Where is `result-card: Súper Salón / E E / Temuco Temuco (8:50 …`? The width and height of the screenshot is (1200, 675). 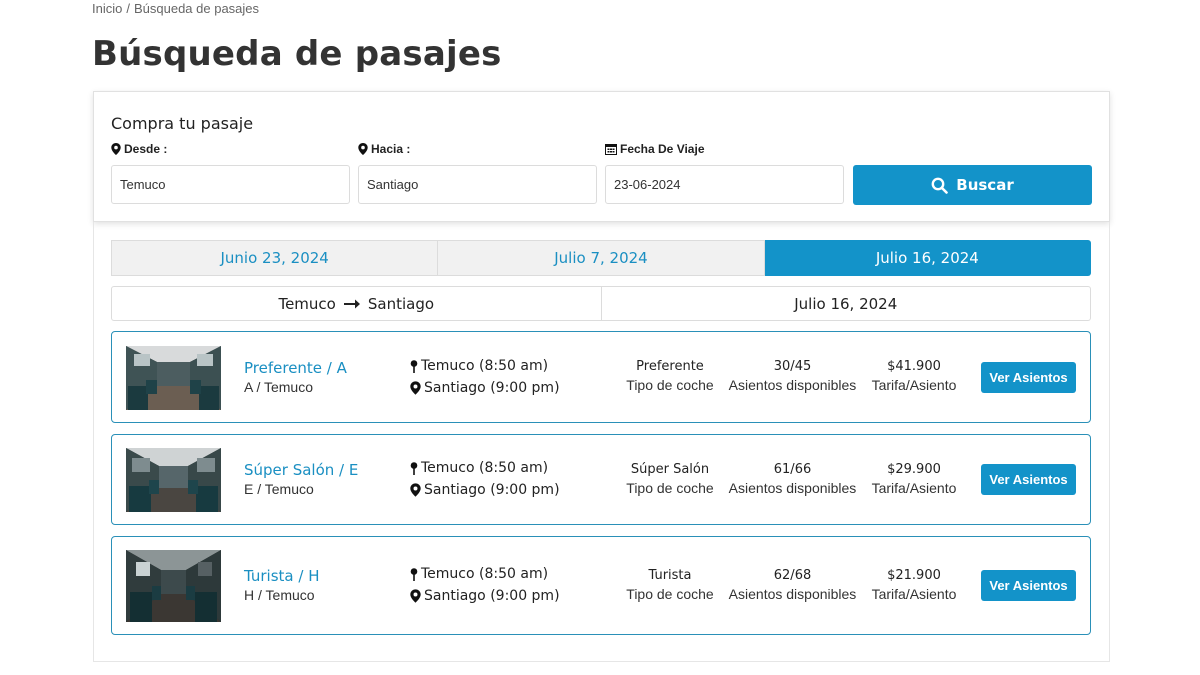
result-card: Súper Salón / E E / Temuco Temuco (8:50 … is located at coordinates (601, 479).